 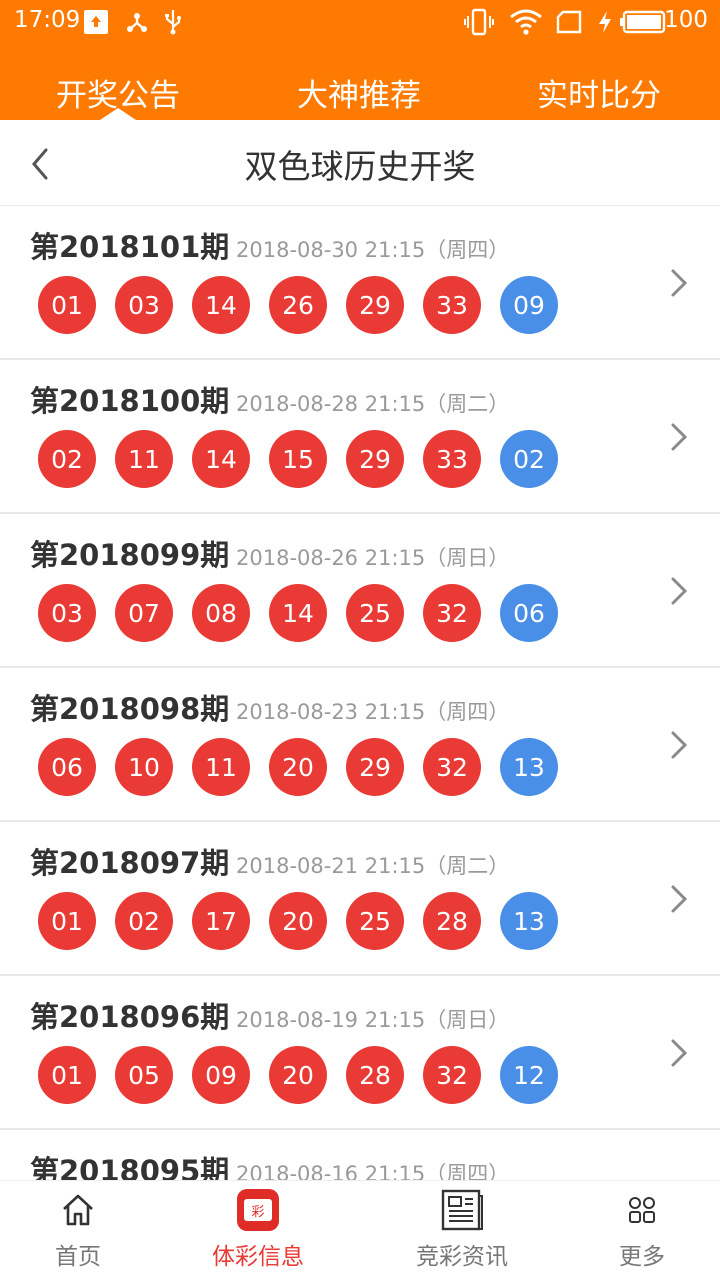 What do you see at coordinates (144, 613) in the screenshot?
I see `red-ball: 07` at bounding box center [144, 613].